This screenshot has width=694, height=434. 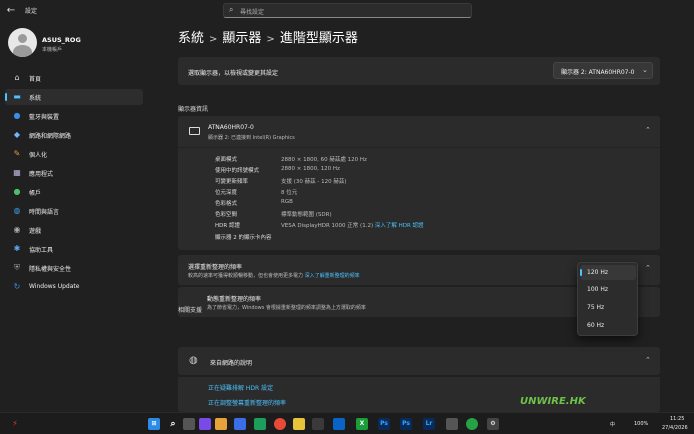 What do you see at coordinates (173, 424) in the screenshot?
I see `search-icon: ⌕` at bounding box center [173, 424].